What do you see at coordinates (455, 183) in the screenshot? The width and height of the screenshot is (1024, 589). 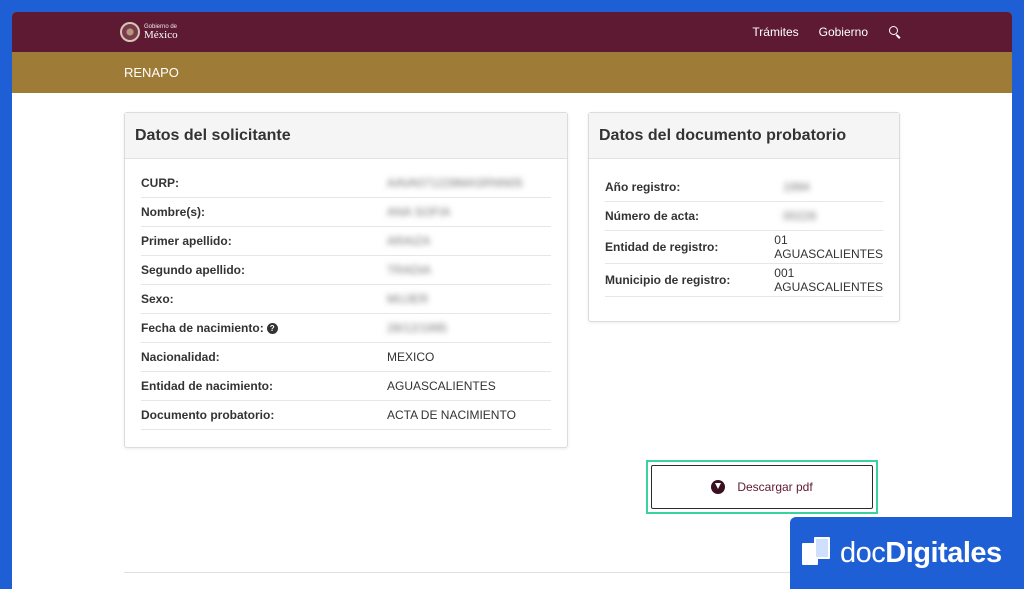 I see `curp-value: AAVA071228MASRNN05` at bounding box center [455, 183].